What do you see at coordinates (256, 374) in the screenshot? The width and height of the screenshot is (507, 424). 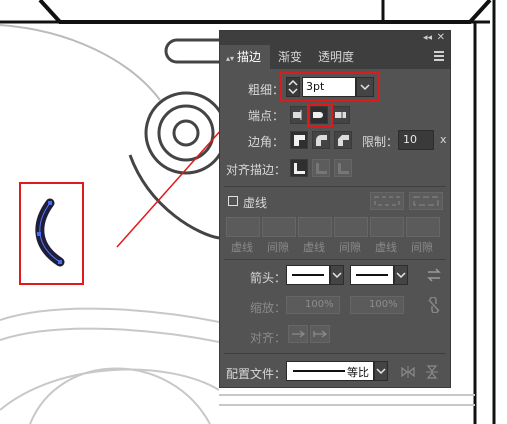 I see `profile-label: 配置文件：` at bounding box center [256, 374].